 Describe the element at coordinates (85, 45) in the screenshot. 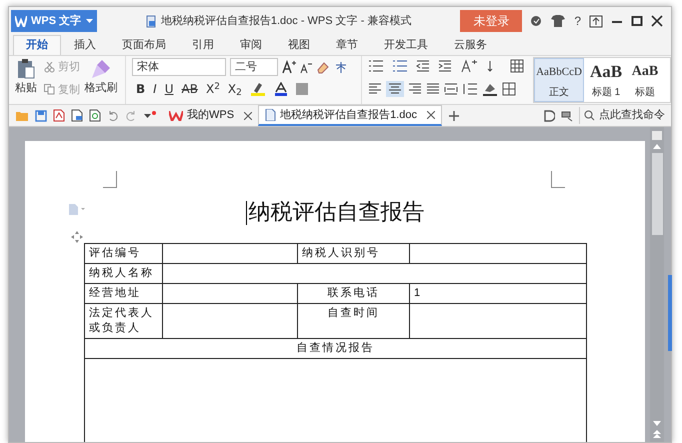

I see `ribbon-tab: 插入` at that location.